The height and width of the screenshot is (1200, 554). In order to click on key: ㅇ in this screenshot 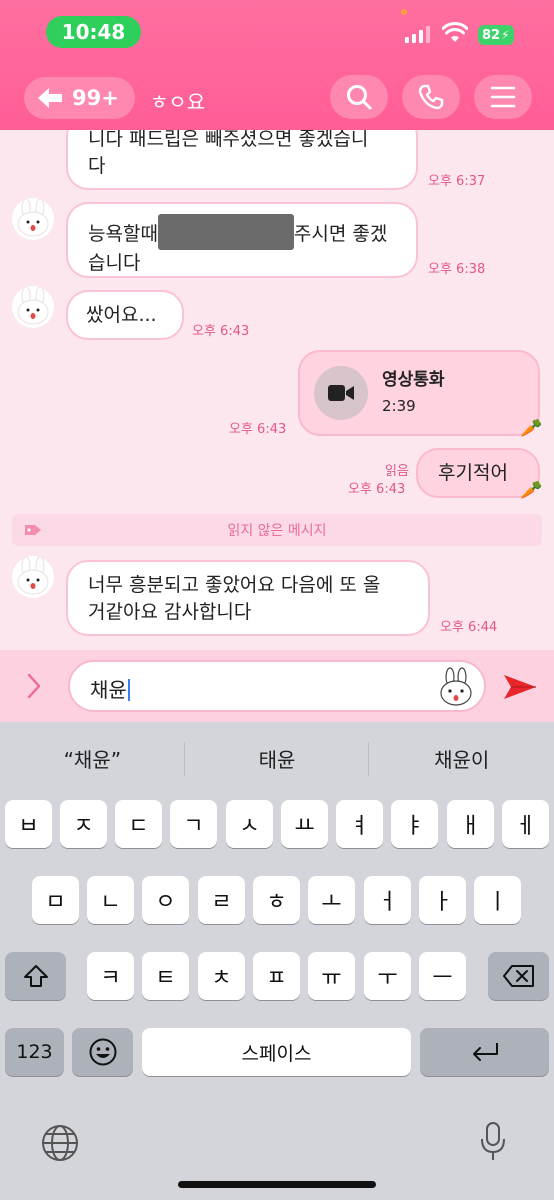, I will do `click(165, 900)`.